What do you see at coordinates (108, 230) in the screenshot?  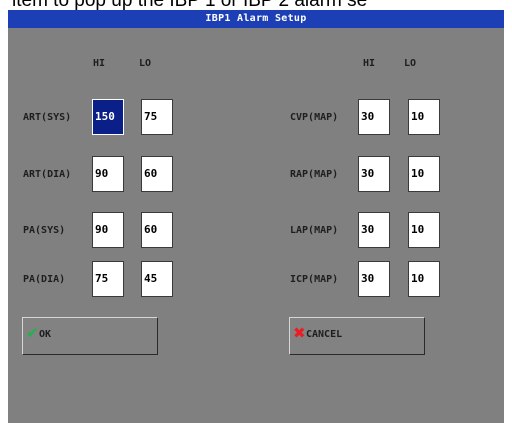 I see `pa-sys-hi-field: 90` at bounding box center [108, 230].